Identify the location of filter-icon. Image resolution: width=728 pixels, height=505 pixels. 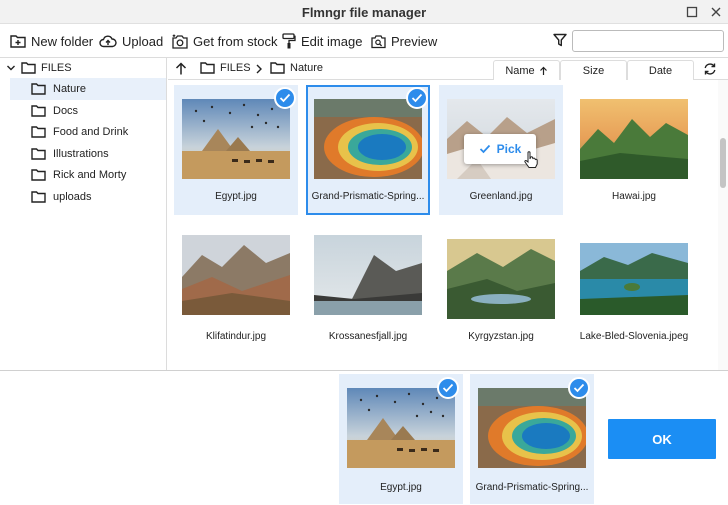
(560, 41).